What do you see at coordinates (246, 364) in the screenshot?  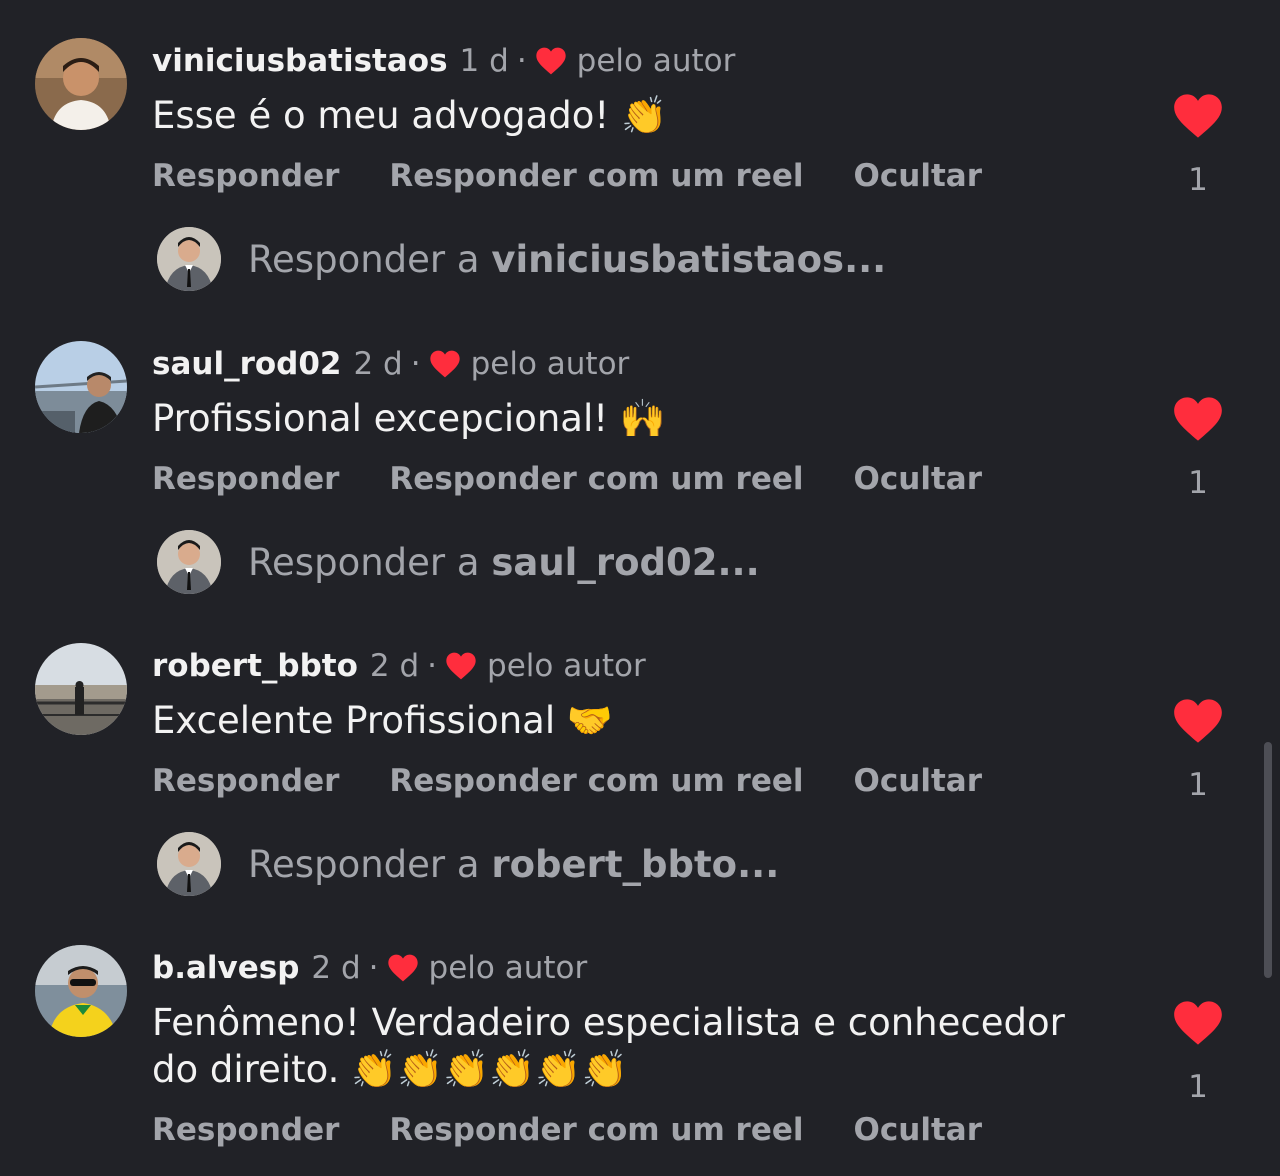 I see `username-link: saul_rod02` at bounding box center [246, 364].